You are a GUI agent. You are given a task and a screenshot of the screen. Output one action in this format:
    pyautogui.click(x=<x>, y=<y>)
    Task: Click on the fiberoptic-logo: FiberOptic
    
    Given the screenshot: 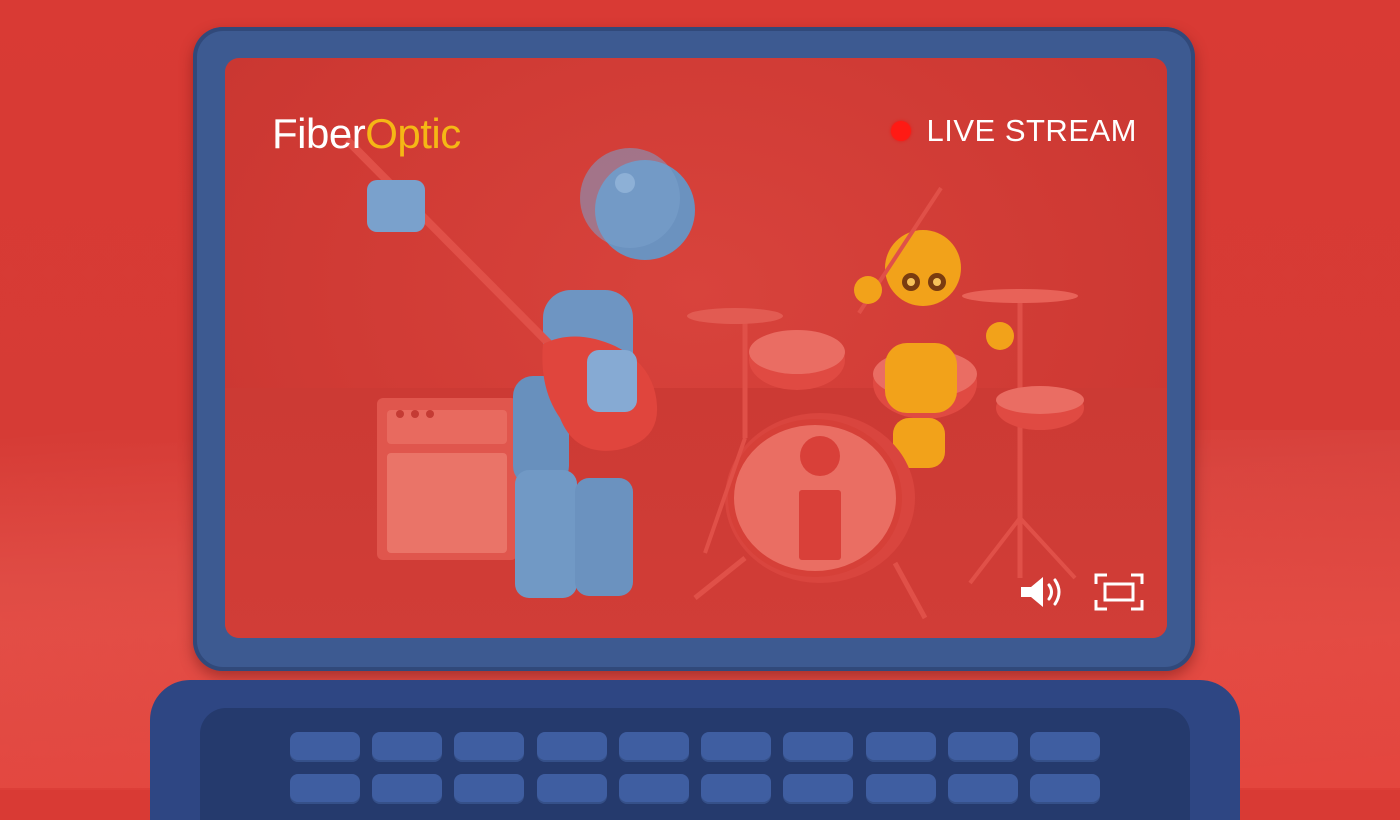 What is the action you would take?
    pyautogui.click(x=366, y=134)
    